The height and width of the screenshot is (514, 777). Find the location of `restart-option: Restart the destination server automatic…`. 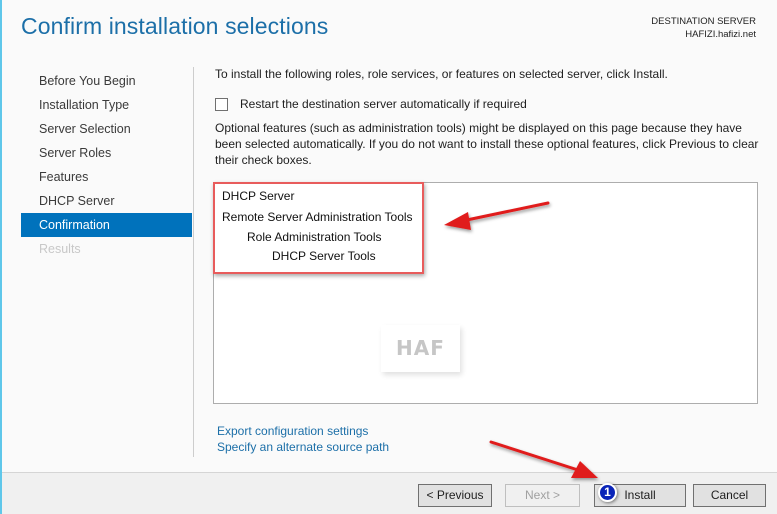

restart-option: Restart the destination server automatic… is located at coordinates (487, 104).